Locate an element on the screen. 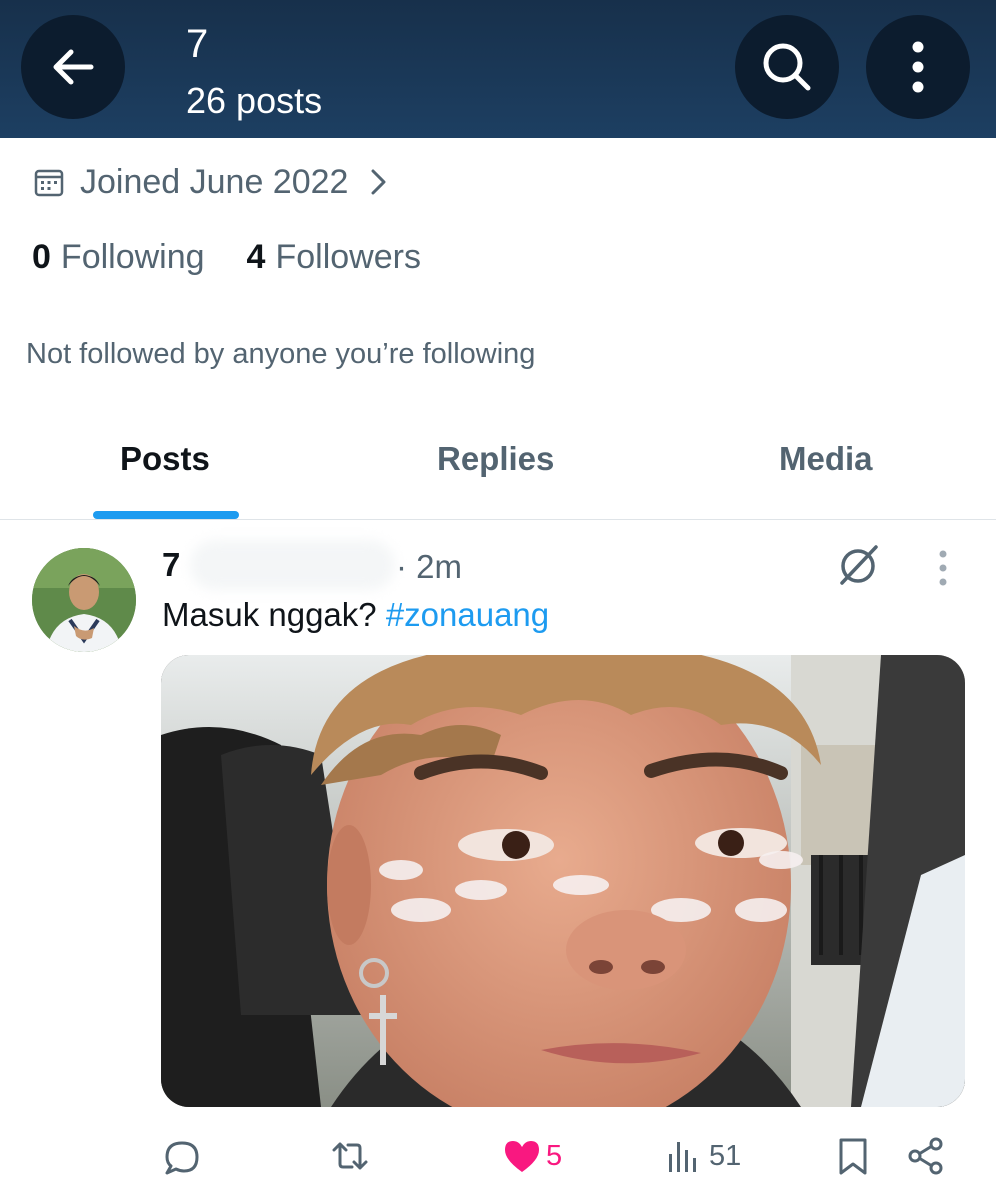 This screenshot has width=996, height=1200. bookmark-icon is located at coordinates (853, 1156).